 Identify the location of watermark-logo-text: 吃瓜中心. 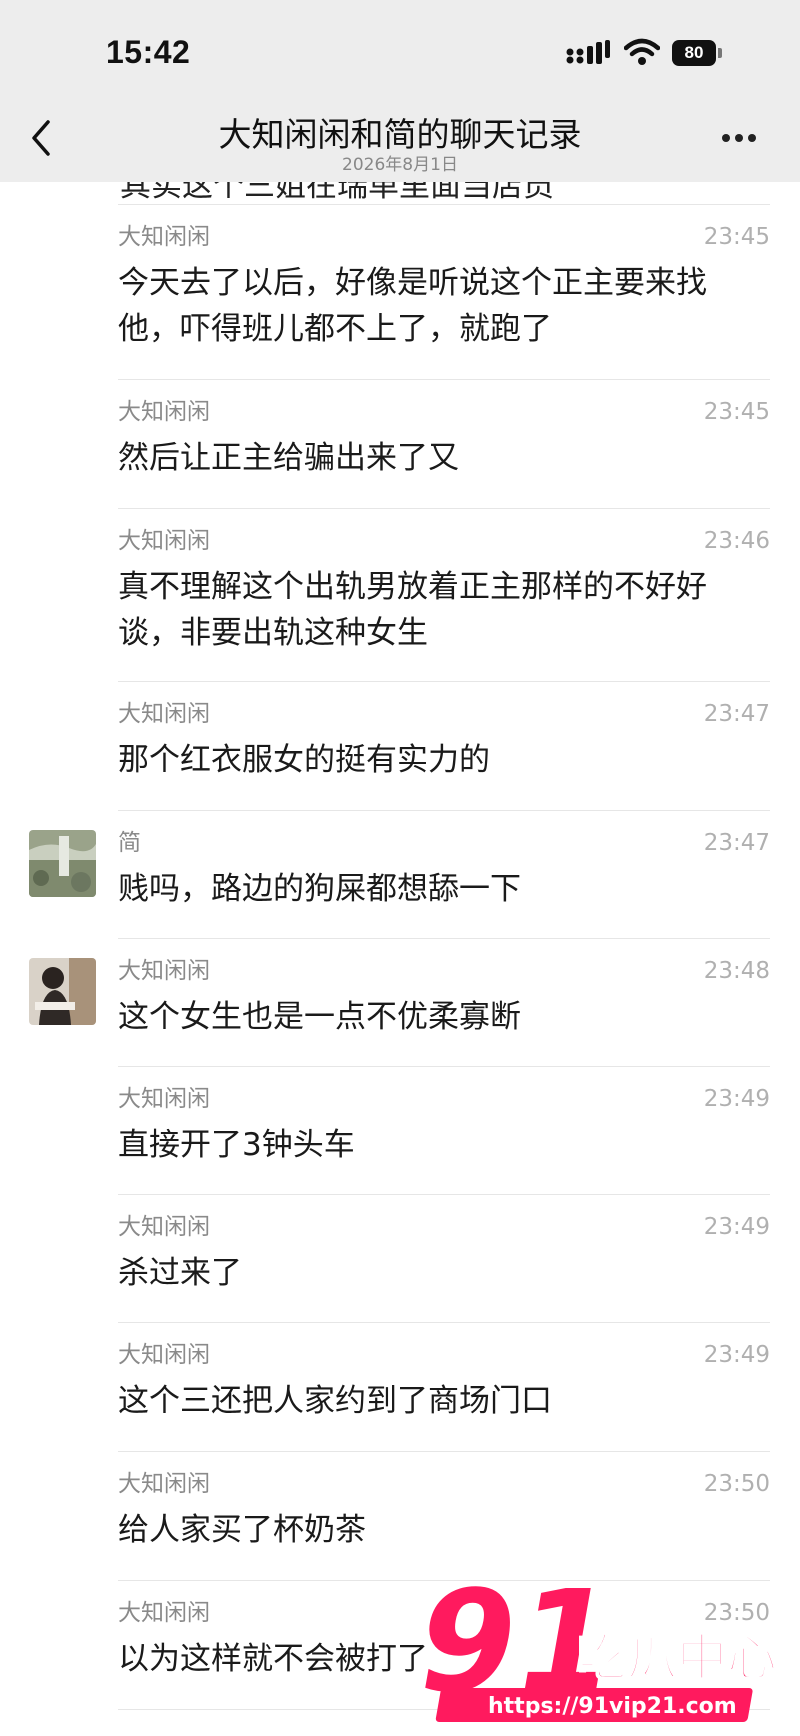
(677, 1658).